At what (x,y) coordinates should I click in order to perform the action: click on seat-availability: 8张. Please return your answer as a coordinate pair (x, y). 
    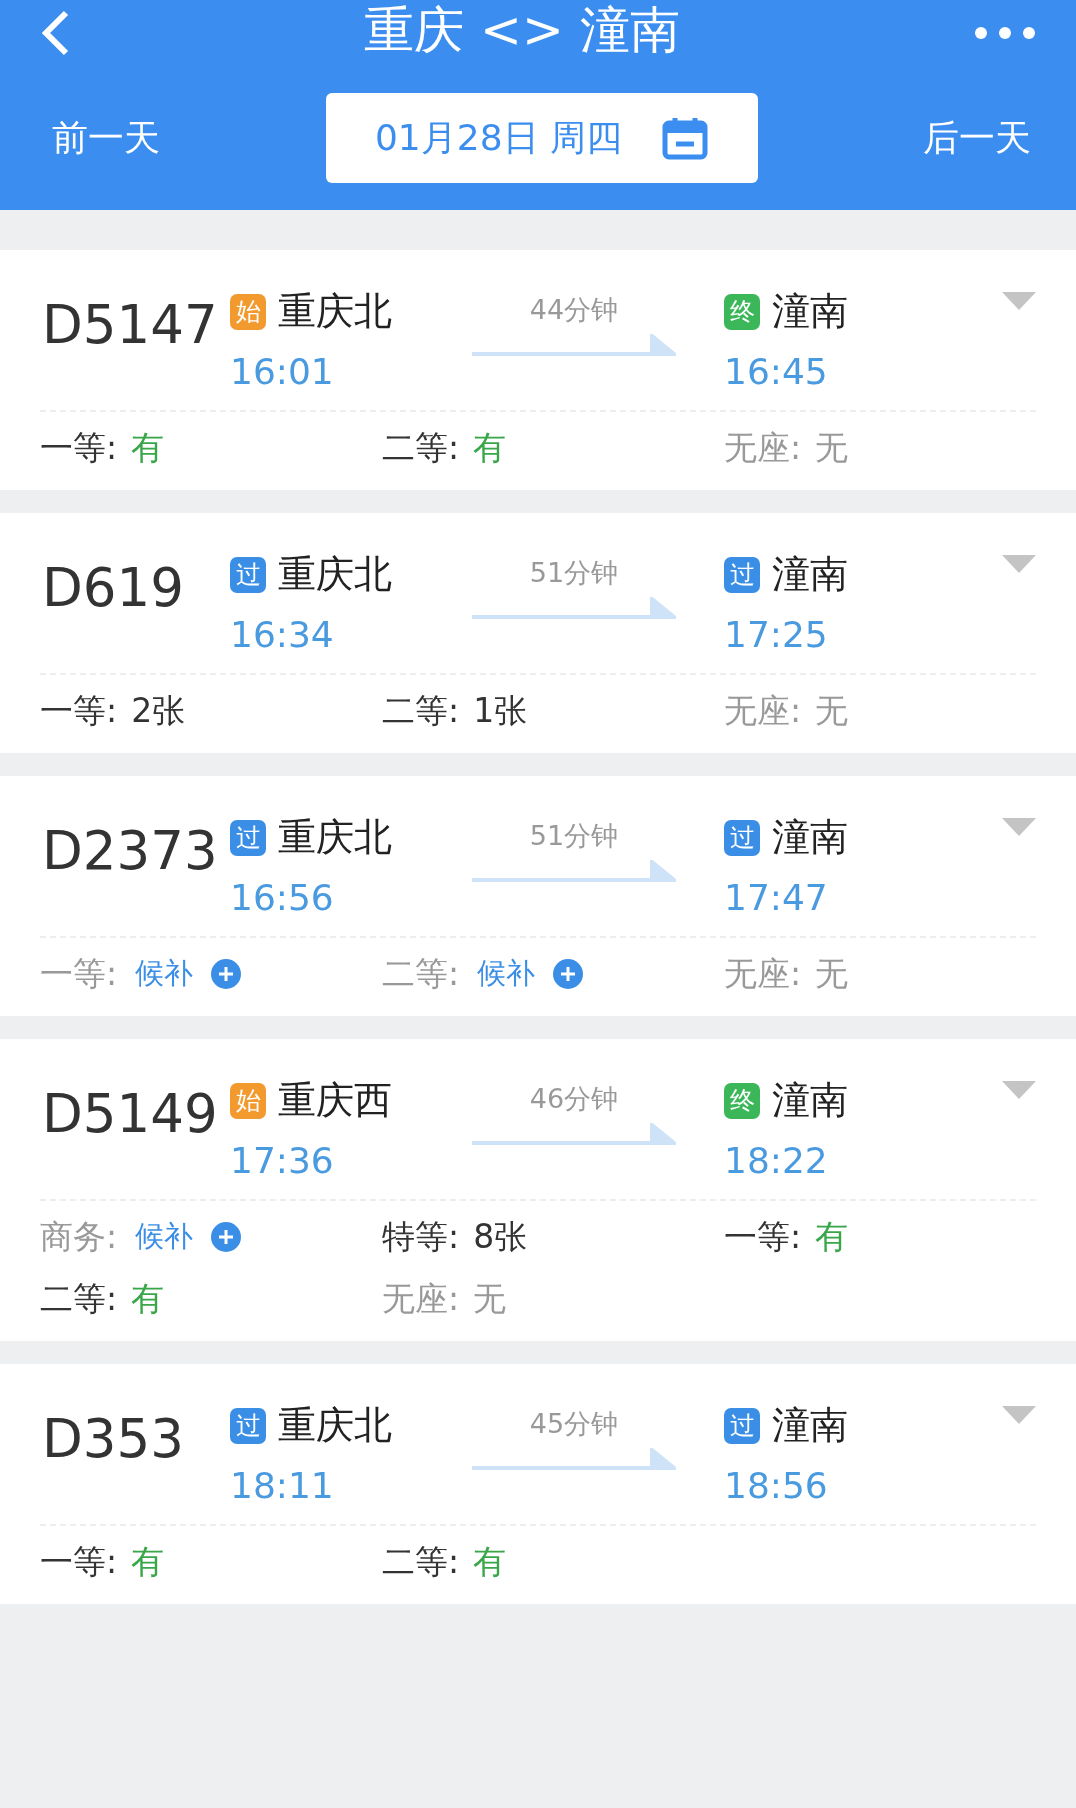
    Looking at the image, I should click on (500, 1236).